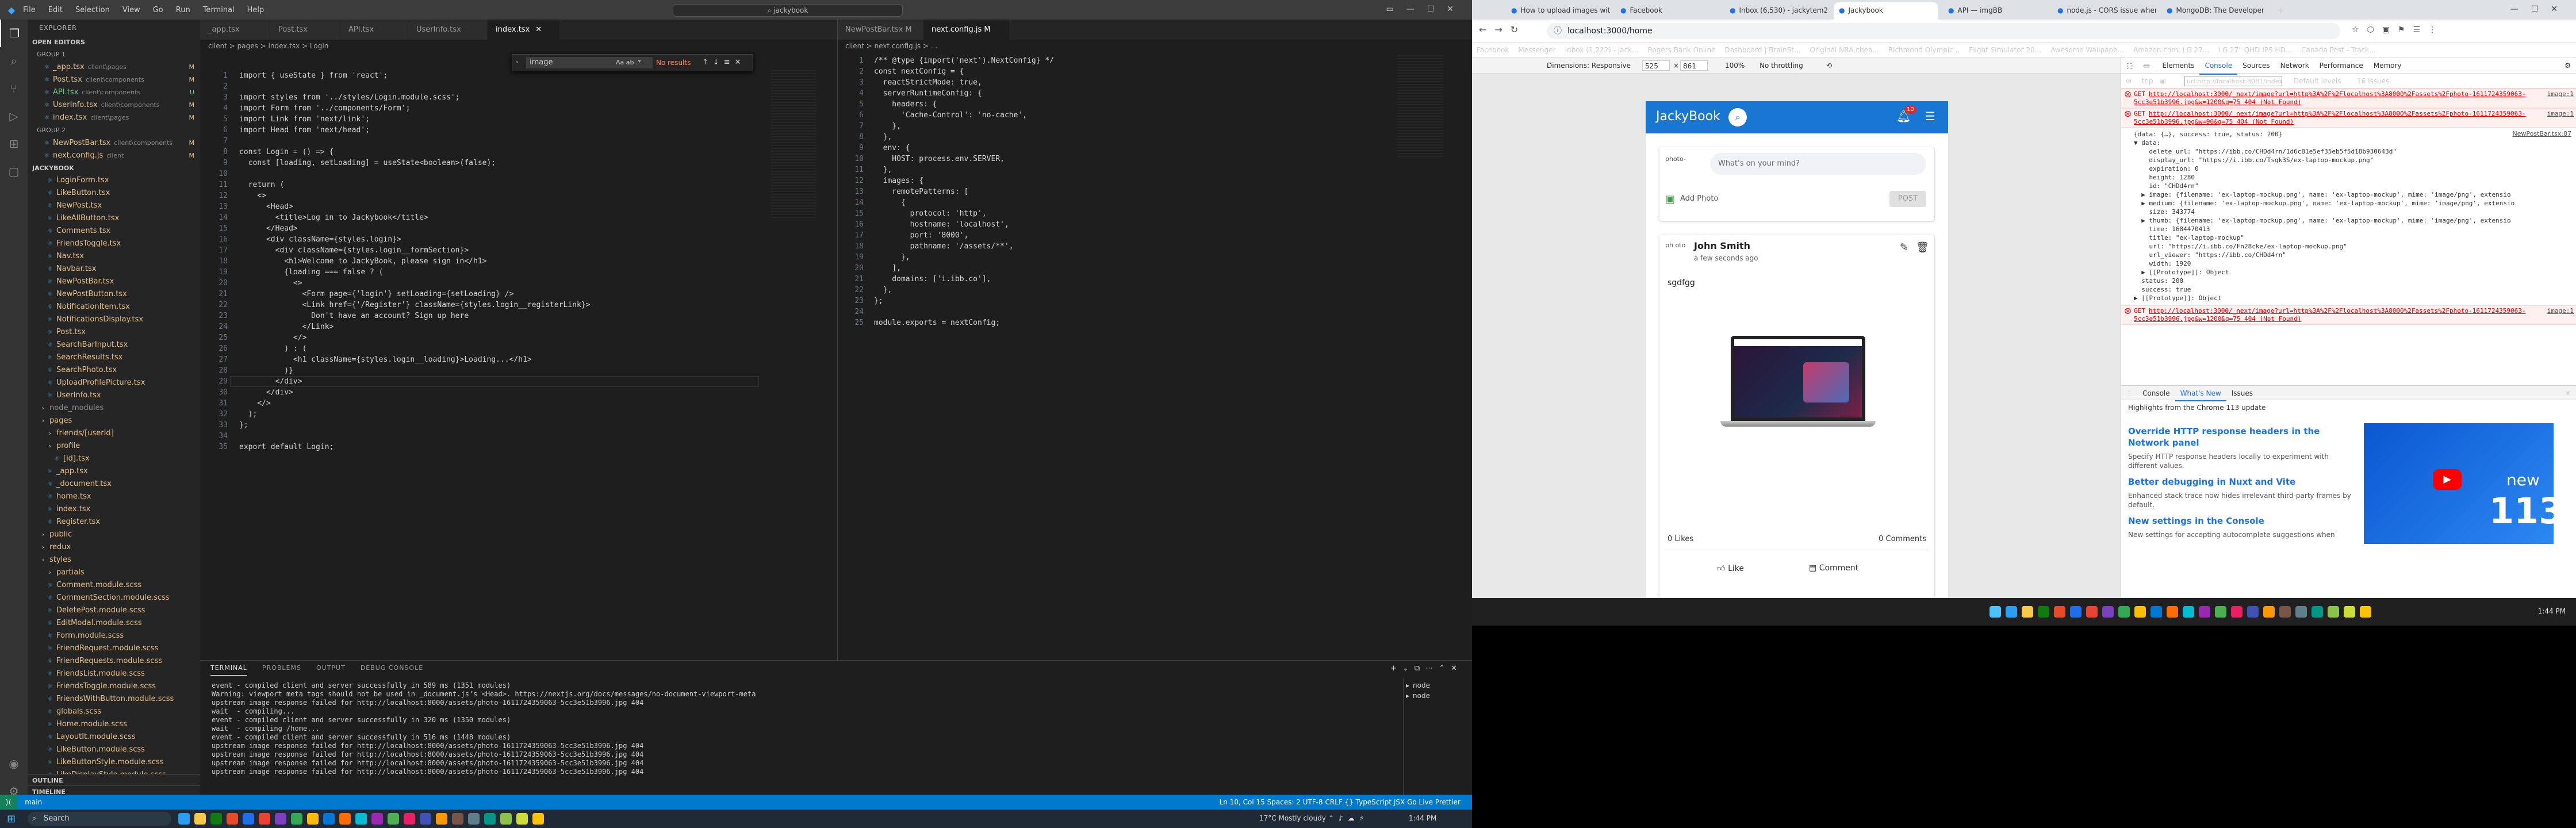 This screenshot has width=2576, height=828. What do you see at coordinates (114, 256) in the screenshot?
I see `file-item: ⚛ Nav.tsx` at bounding box center [114, 256].